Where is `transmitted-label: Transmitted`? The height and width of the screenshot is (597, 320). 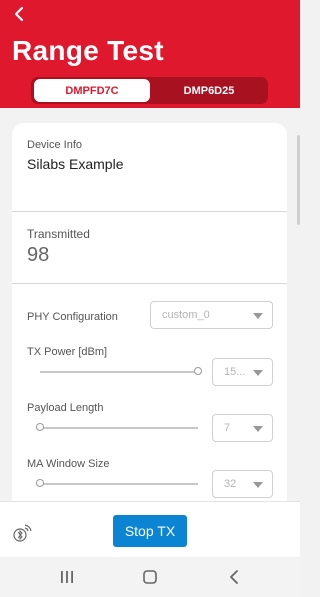 transmitted-label: Transmitted is located at coordinates (58, 234).